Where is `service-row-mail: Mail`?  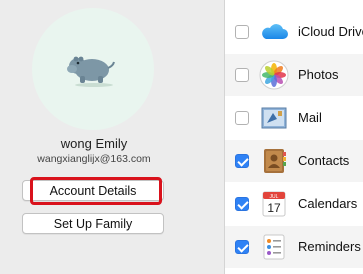 service-row-mail: Mail is located at coordinates (294, 118).